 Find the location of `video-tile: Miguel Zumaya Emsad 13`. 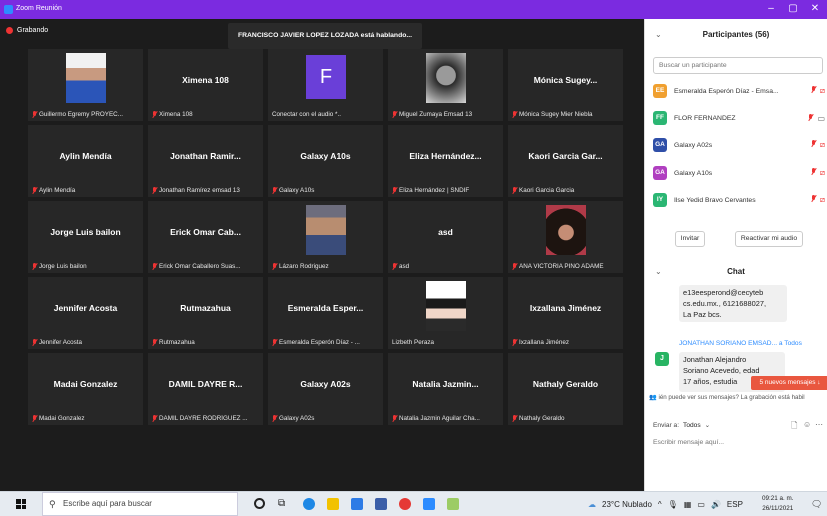

video-tile: Miguel Zumaya Emsad 13 is located at coordinates (445, 85).